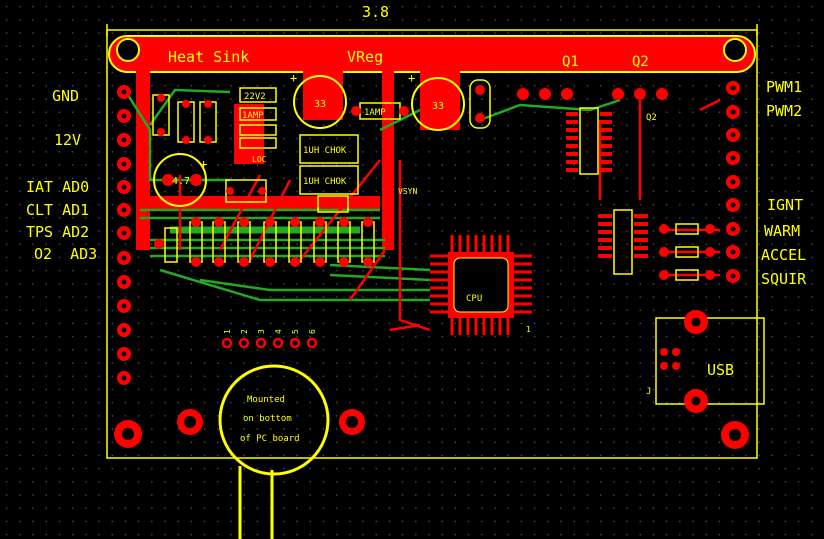 The width and height of the screenshot is (824, 539). I want to click on cpu-label: CPU, so click(474, 299).